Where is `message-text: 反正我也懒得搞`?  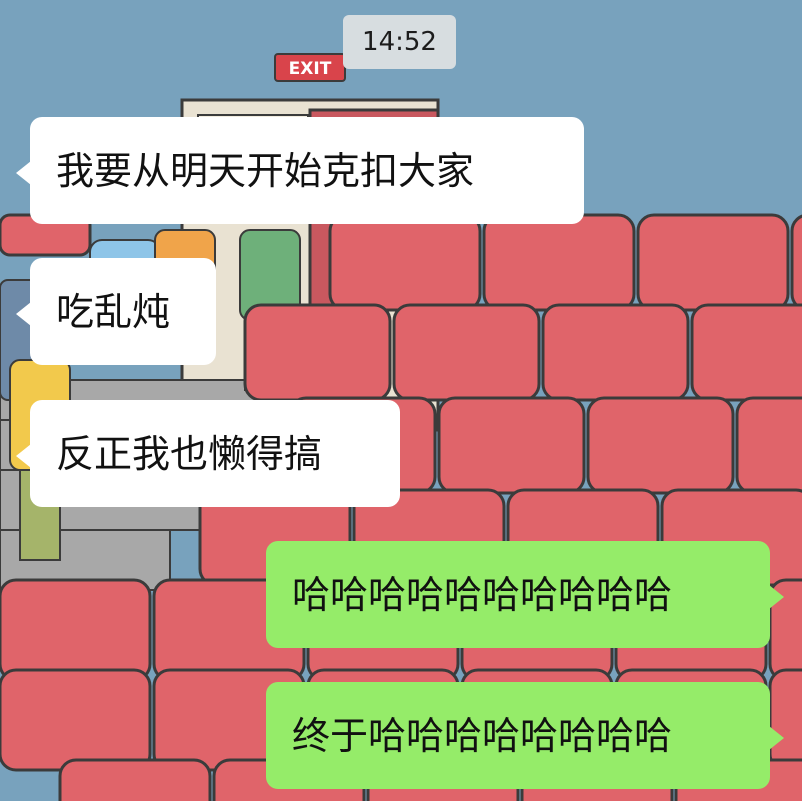 message-text: 反正我也懒得搞 is located at coordinates (189, 453).